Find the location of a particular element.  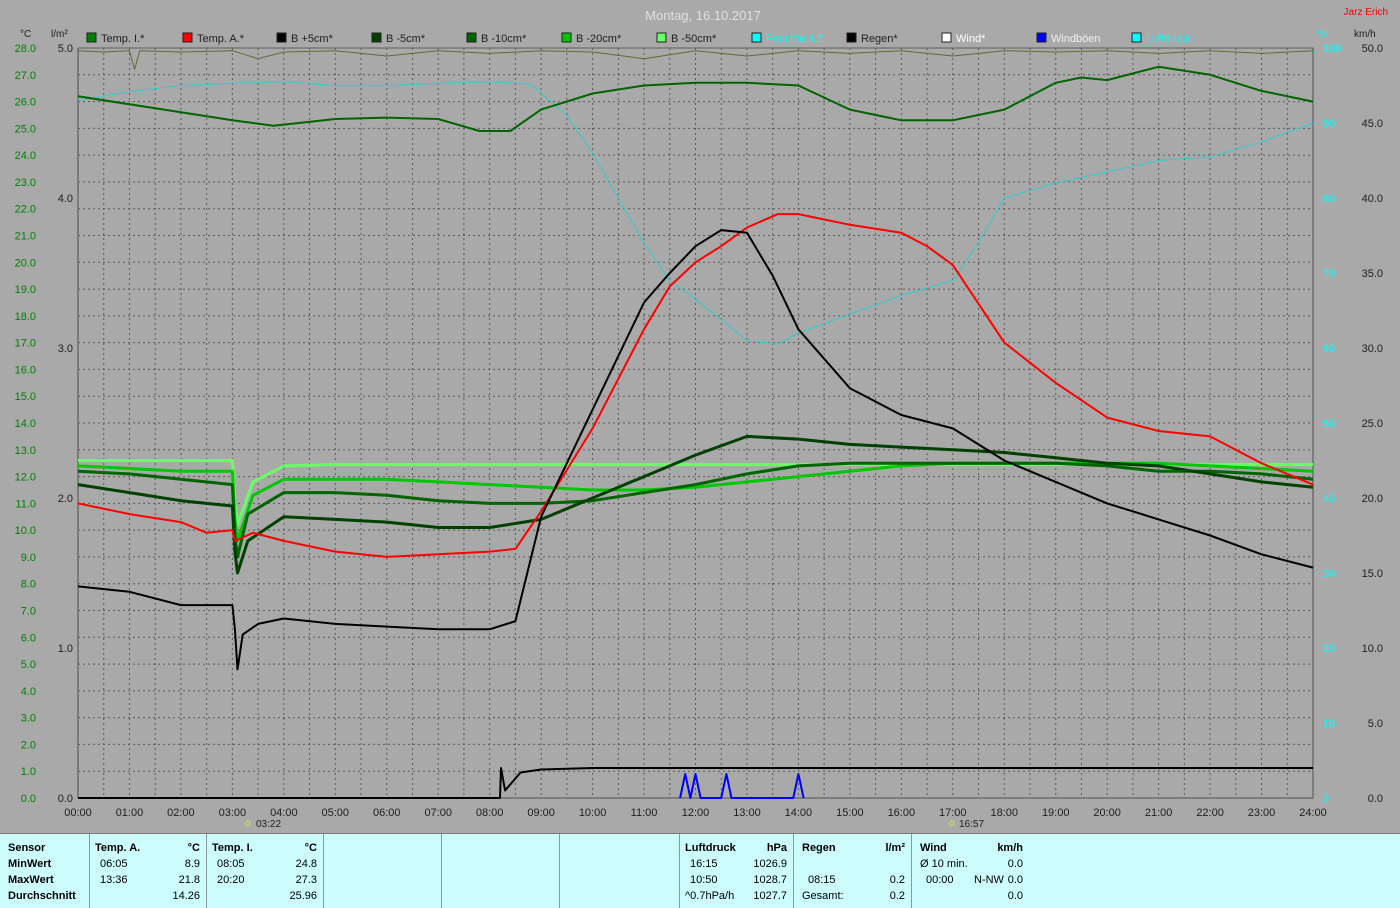

temp-tick-label: 7.0 is located at coordinates (28, 612).